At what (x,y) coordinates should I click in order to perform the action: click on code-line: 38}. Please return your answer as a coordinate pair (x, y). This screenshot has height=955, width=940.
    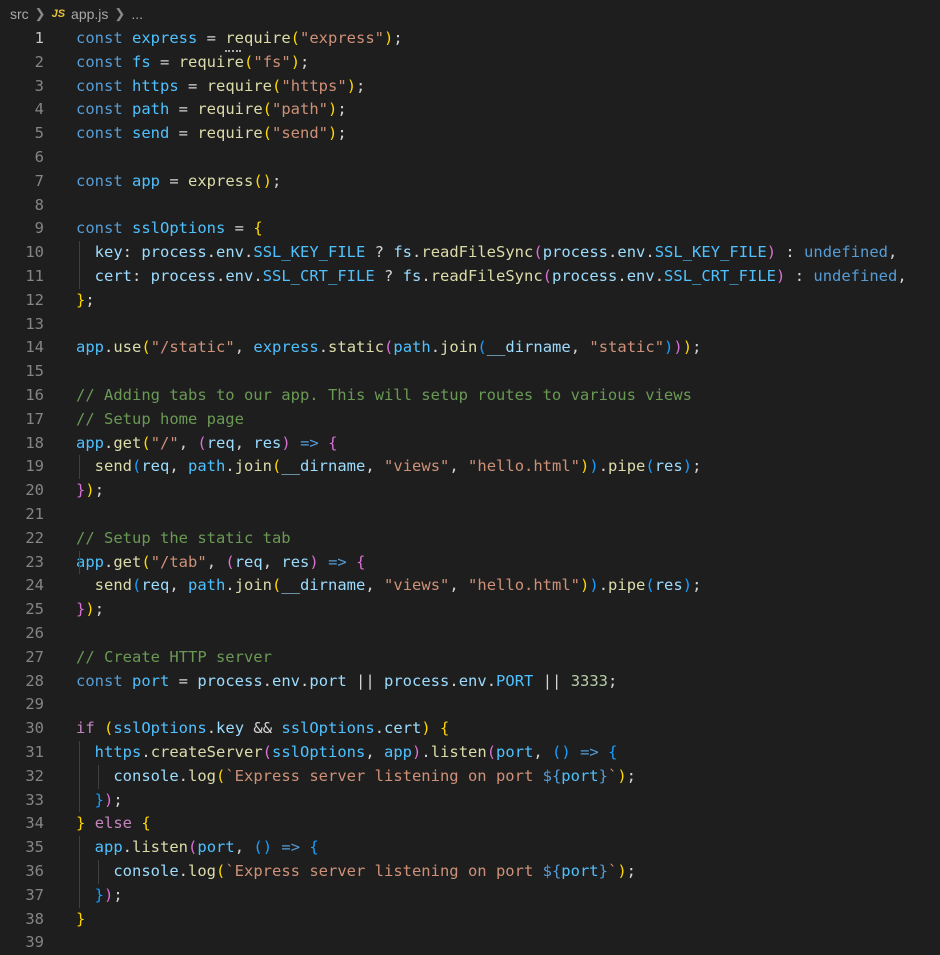
    Looking at the image, I should click on (470, 920).